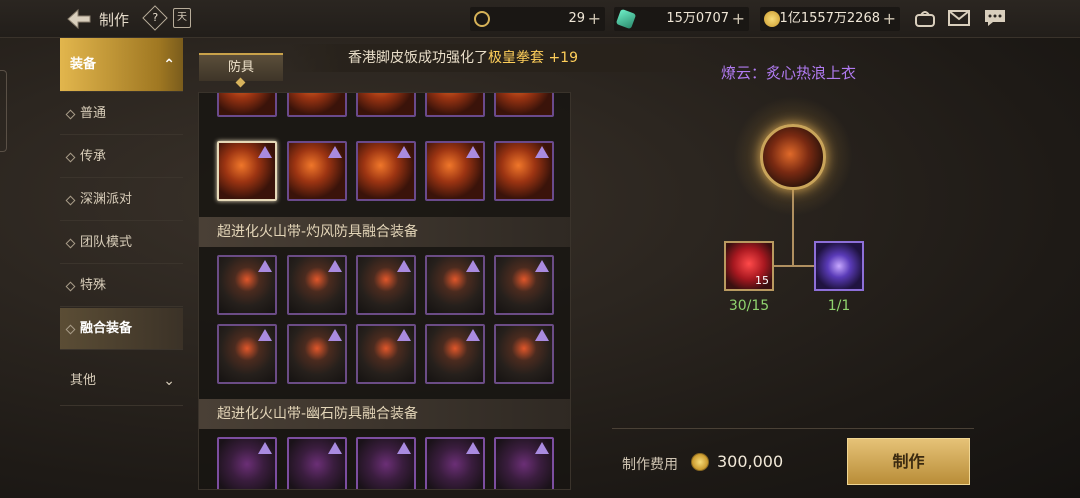  What do you see at coordinates (169, 381) in the screenshot?
I see `chevron-down-icon: ⌄` at bounding box center [169, 381].